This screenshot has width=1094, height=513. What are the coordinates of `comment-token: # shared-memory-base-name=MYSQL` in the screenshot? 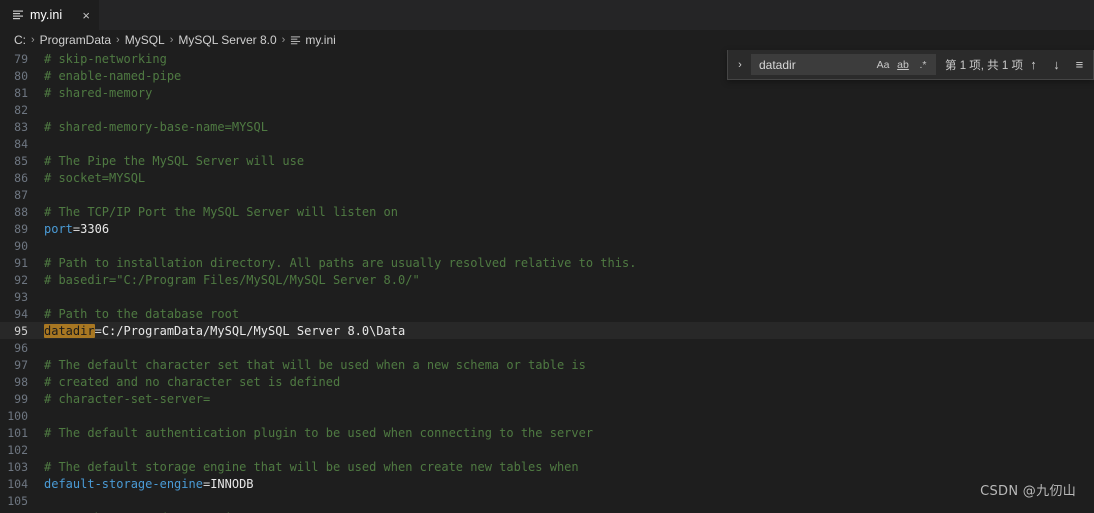 It's located at (156, 126).